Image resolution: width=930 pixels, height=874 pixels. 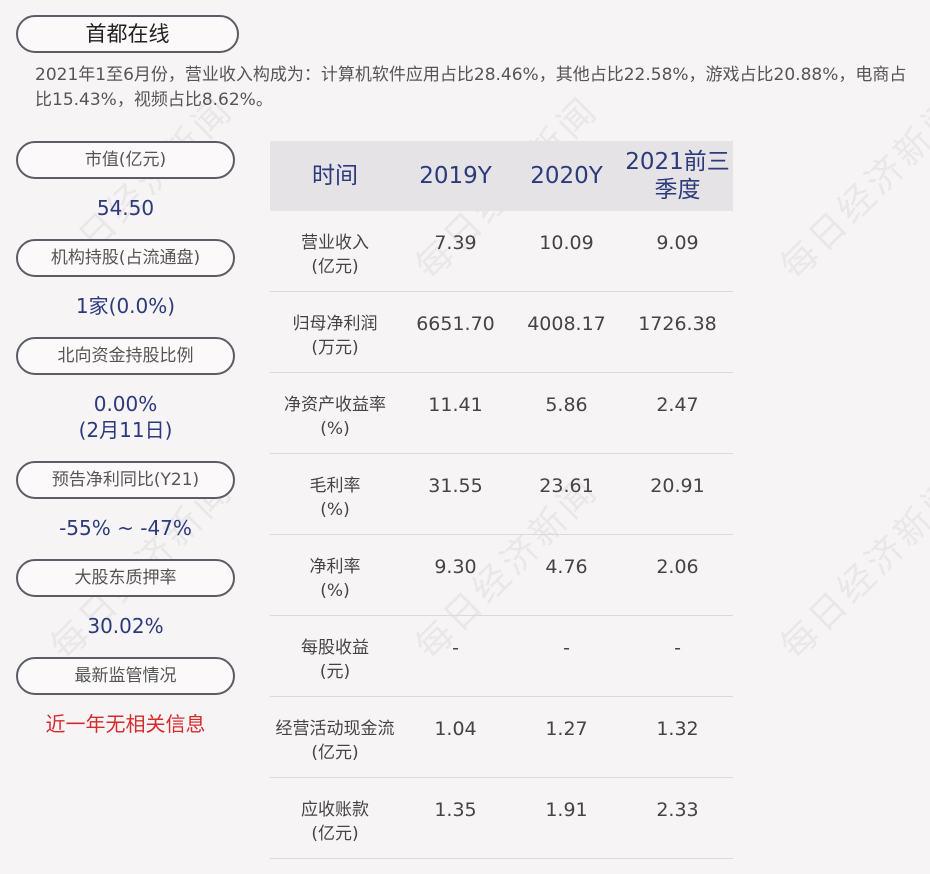 What do you see at coordinates (125, 578) in the screenshot?
I see `pledge-ratio-label: 大股东质押率` at bounding box center [125, 578].